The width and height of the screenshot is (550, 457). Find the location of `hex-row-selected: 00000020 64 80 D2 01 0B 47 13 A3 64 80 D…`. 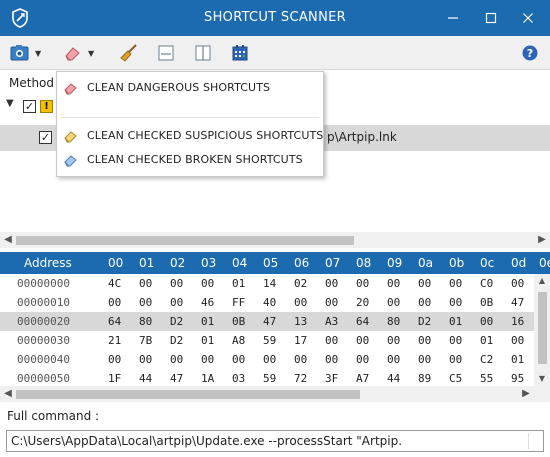

hex-row-selected: 00000020 64 80 D2 01 0B 47 13 A3 64 80 D… is located at coordinates (267, 321).